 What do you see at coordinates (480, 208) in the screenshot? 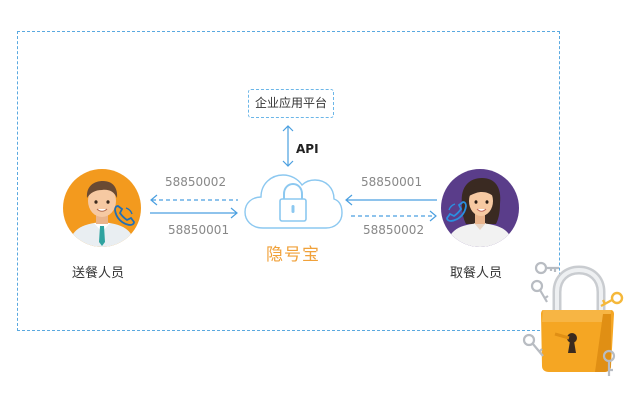
I see `pickup-person-avatar` at bounding box center [480, 208].